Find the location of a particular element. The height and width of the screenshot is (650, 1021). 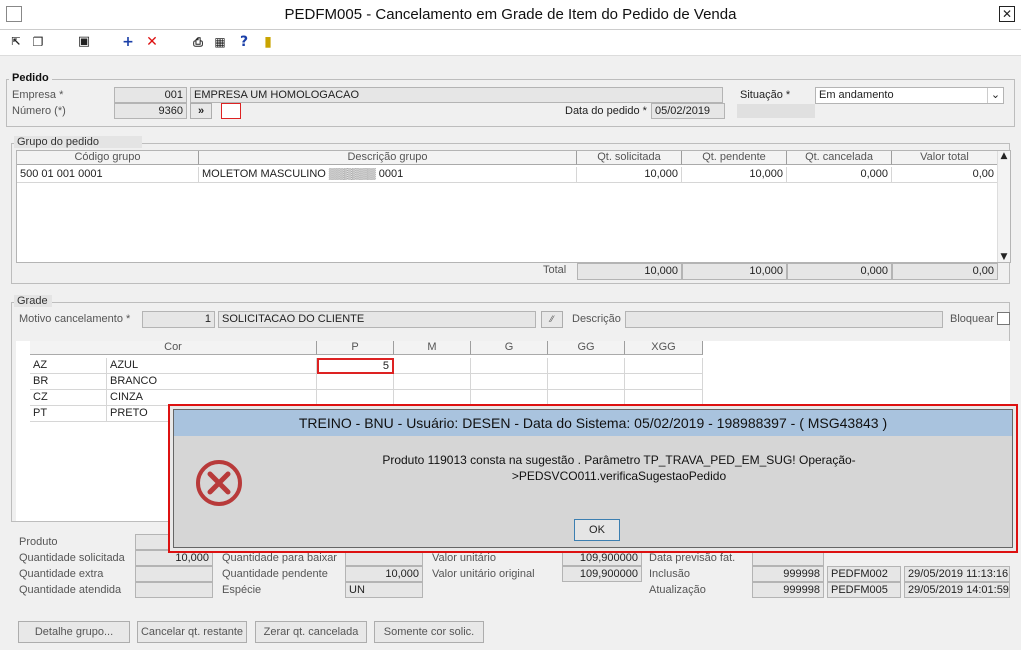

empresa-name-field: EMPRESA UM HOMOLOGACAO is located at coordinates (456, 95).